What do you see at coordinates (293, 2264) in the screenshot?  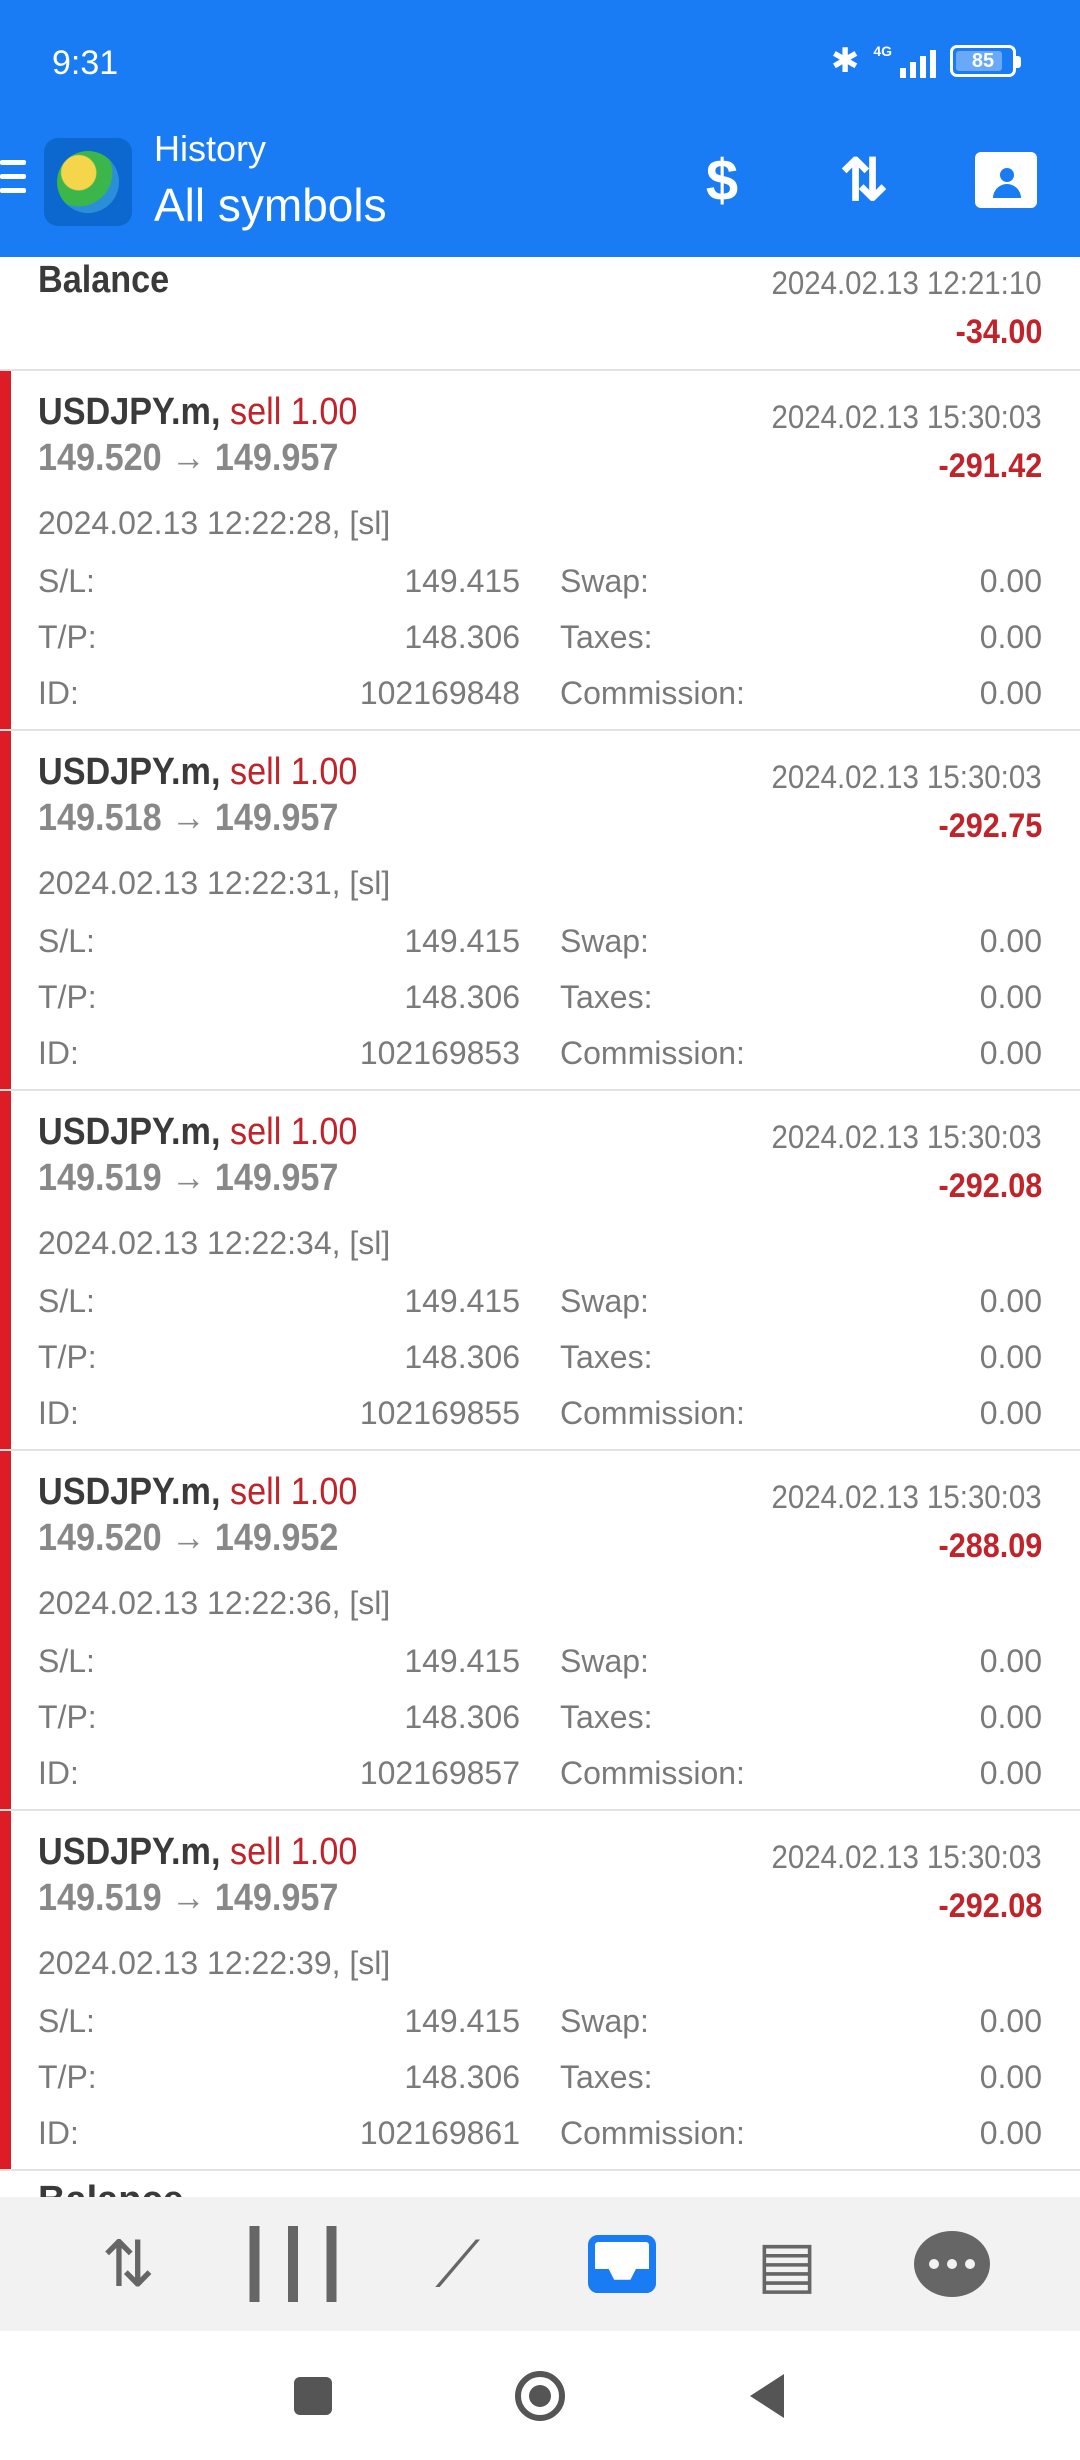 I see `chart-icon: ┃┃┃` at bounding box center [293, 2264].